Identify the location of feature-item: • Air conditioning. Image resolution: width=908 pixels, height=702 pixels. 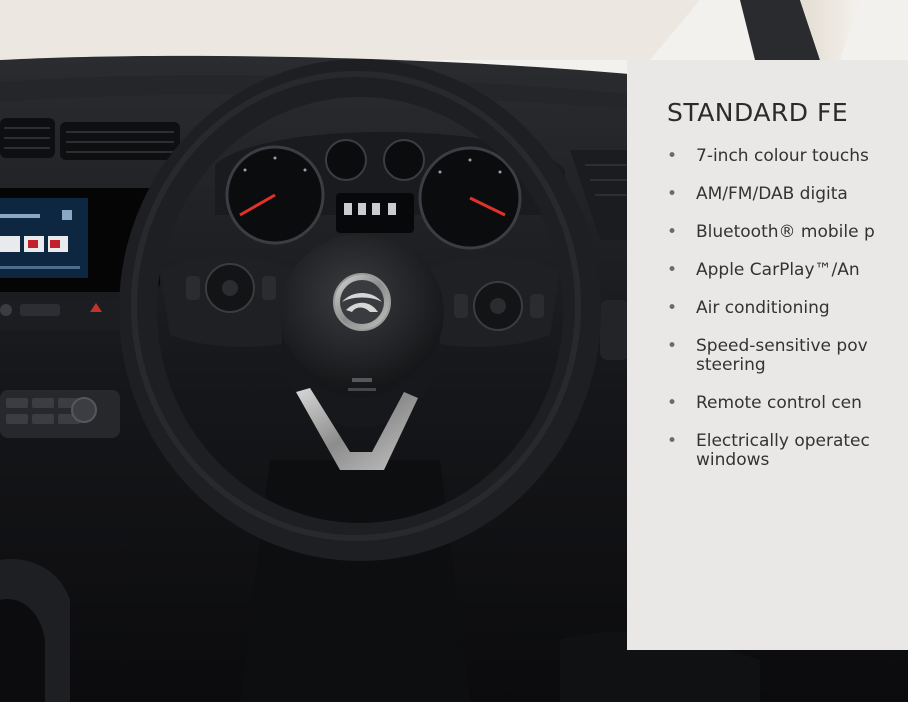
(787, 308).